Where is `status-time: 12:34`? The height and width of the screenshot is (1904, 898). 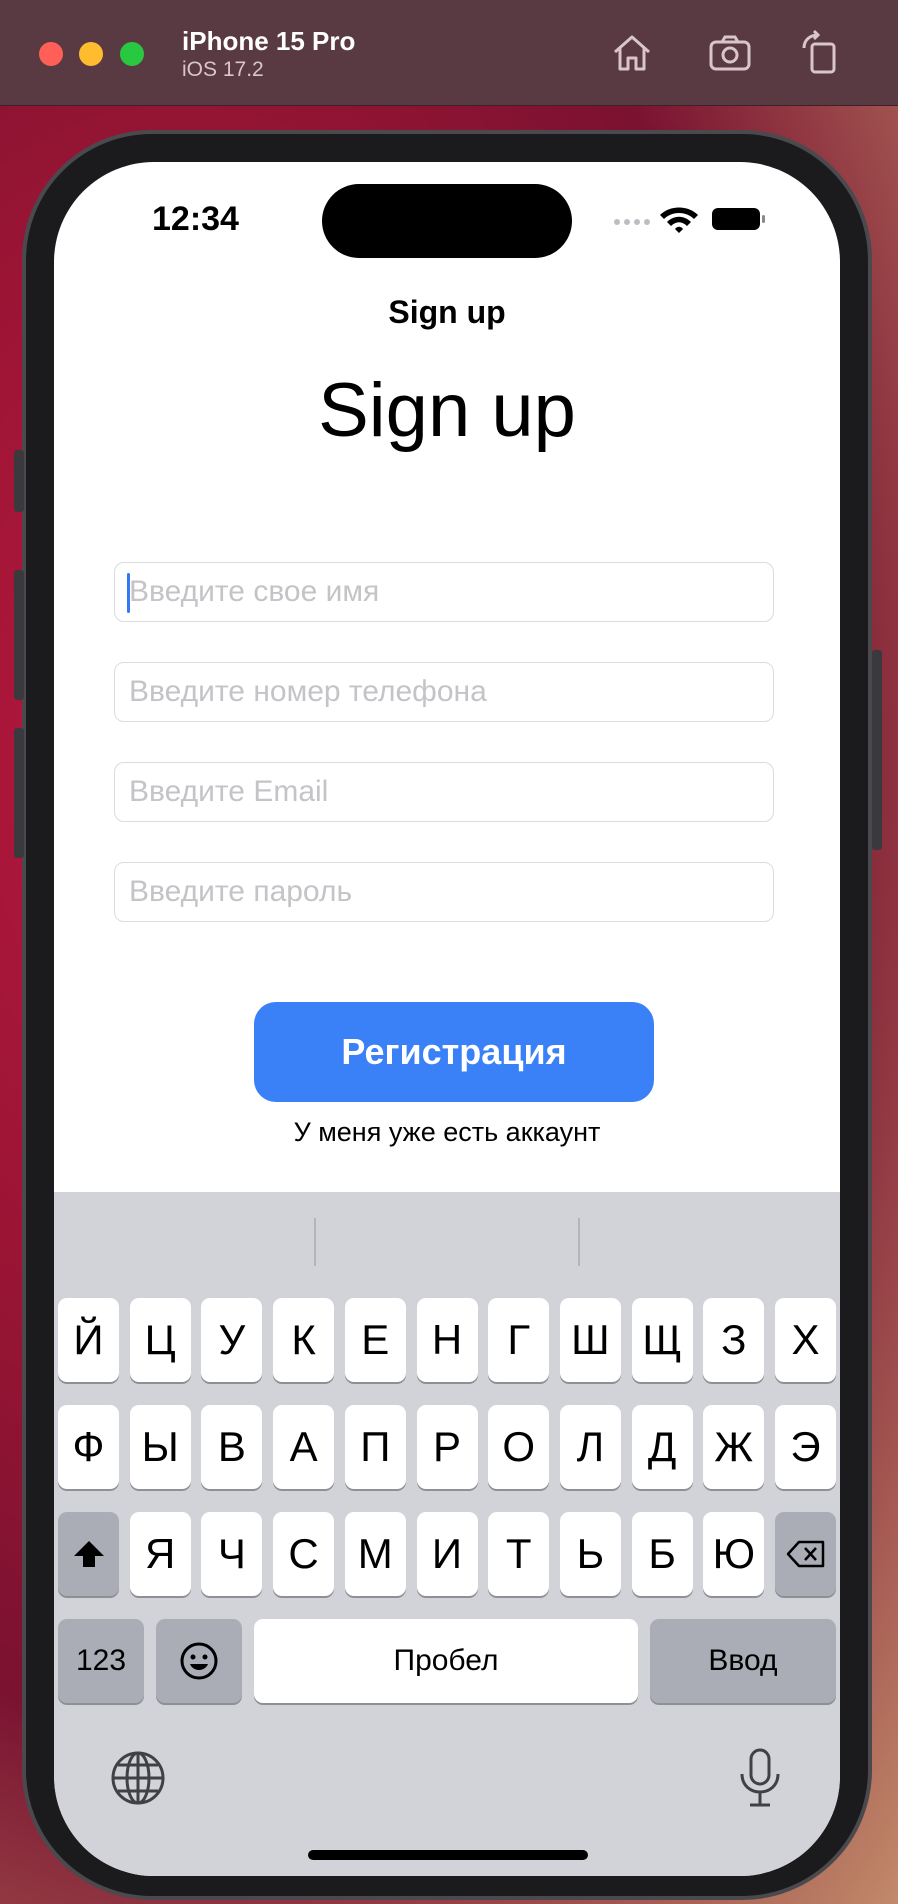 status-time: 12:34 is located at coordinates (195, 219).